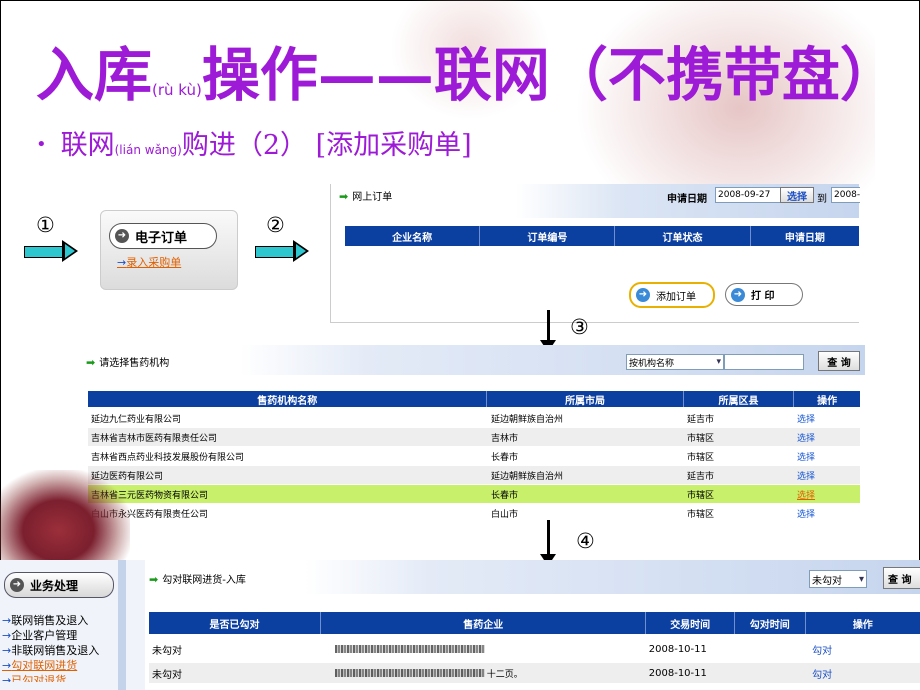 The height and width of the screenshot is (690, 920). What do you see at coordinates (748, 195) in the screenshot?
I see `date-from-input: 2008-09-27` at bounding box center [748, 195].